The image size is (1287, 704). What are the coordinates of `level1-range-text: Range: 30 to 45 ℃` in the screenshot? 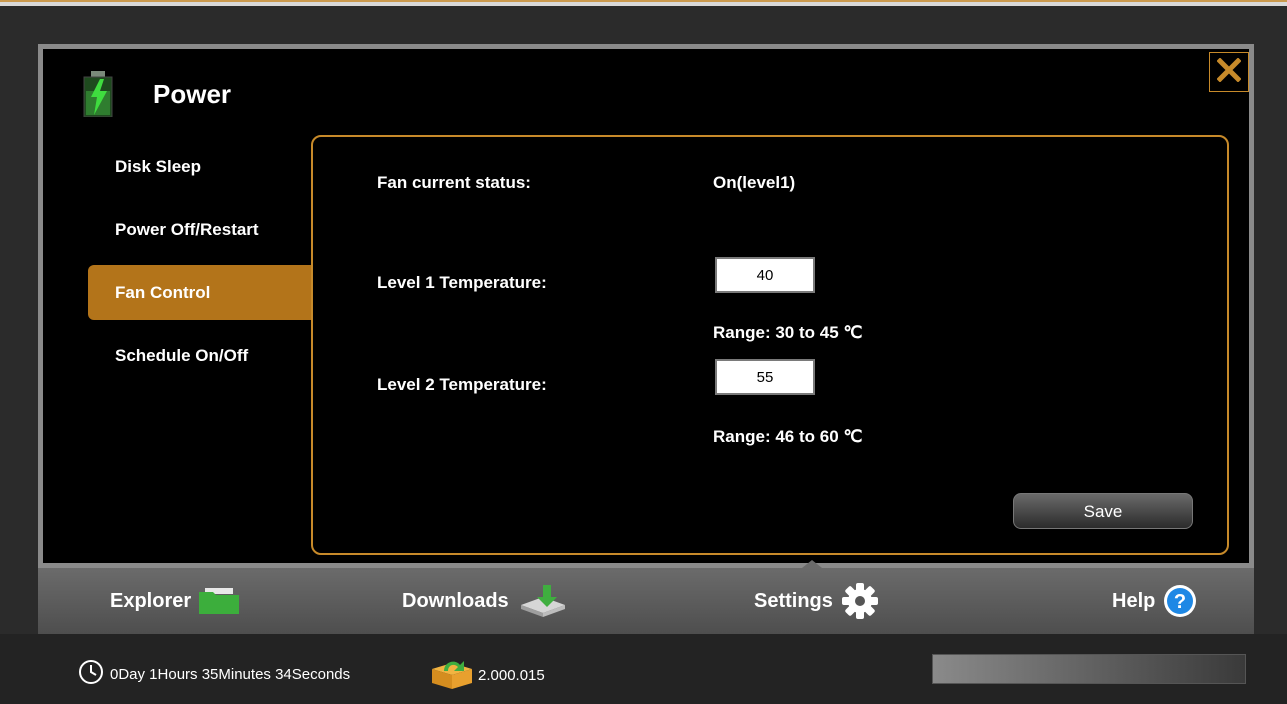 It's located at (788, 332).